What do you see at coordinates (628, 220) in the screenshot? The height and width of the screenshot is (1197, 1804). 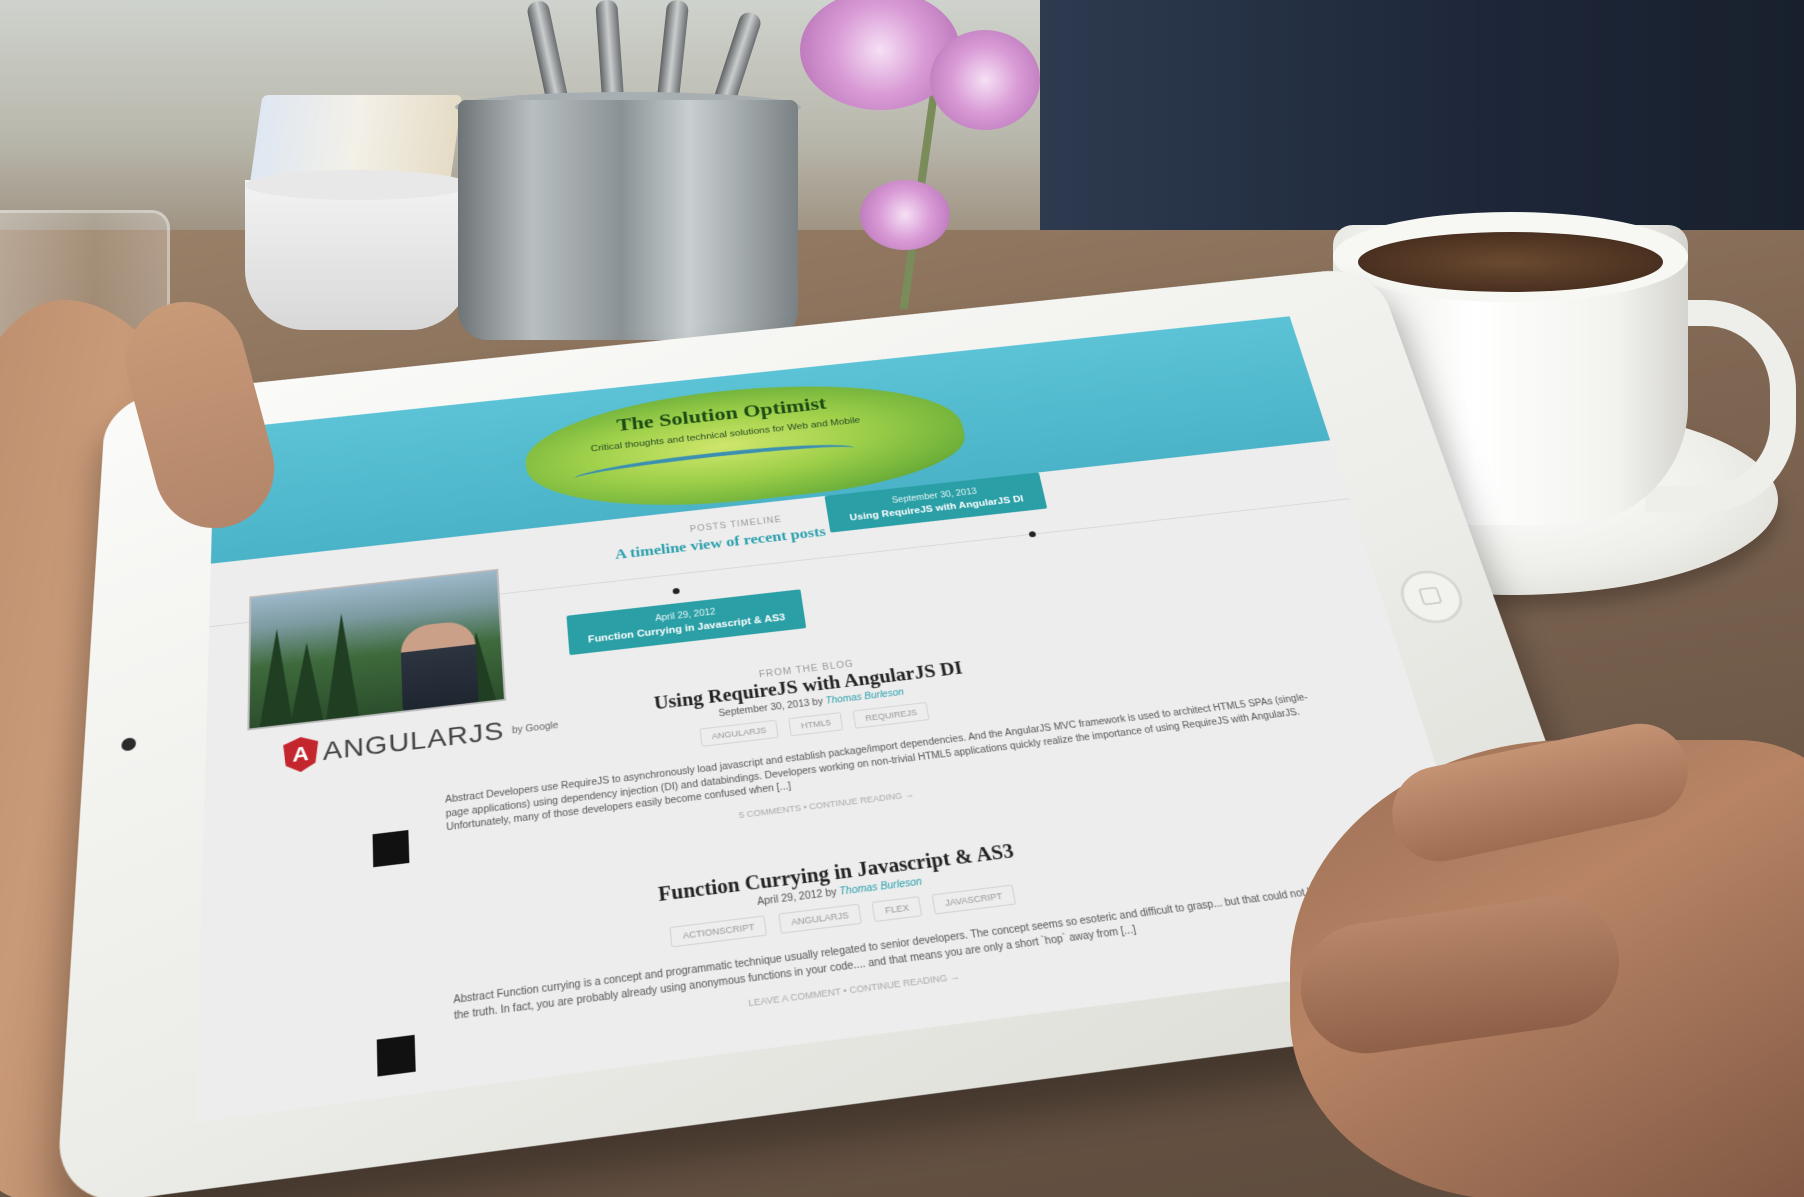 I see `utensil-tin` at bounding box center [628, 220].